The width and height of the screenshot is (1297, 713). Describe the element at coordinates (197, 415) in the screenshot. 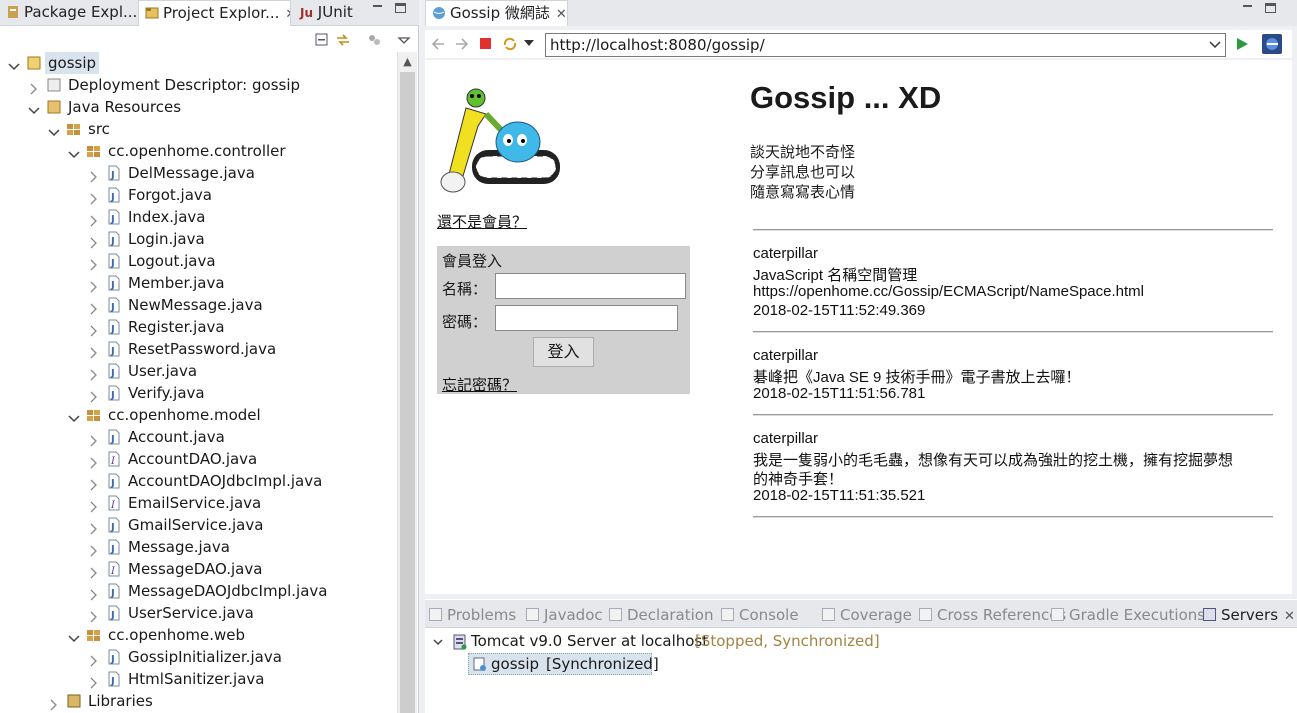

I see `tree-item-package: cc.openhome.model` at that location.